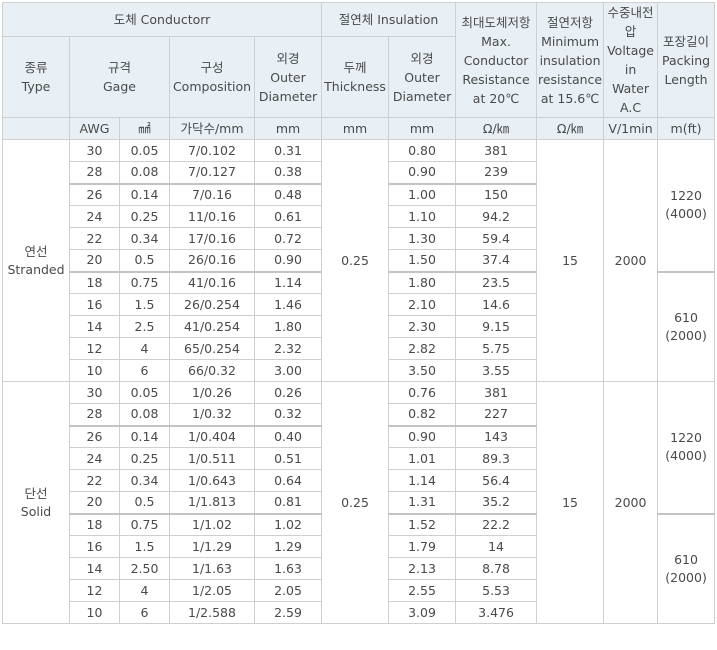  I want to click on outer-diameter-header: 외경 Outer Diameter, so click(288, 77).